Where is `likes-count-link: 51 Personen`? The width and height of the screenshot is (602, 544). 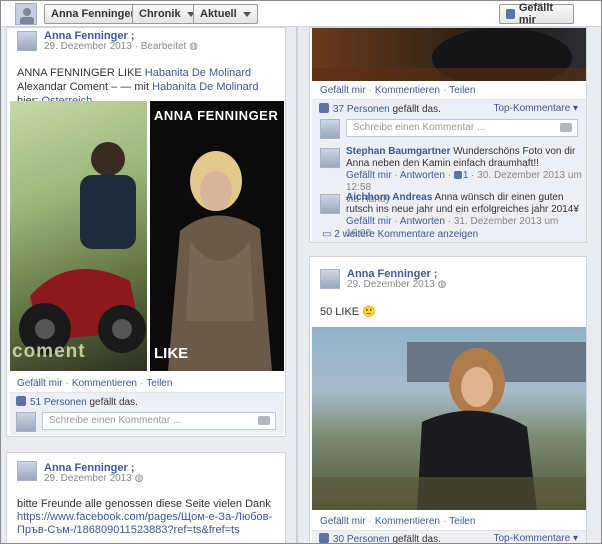
likes-count-link: 51 Personen is located at coordinates (58, 402).